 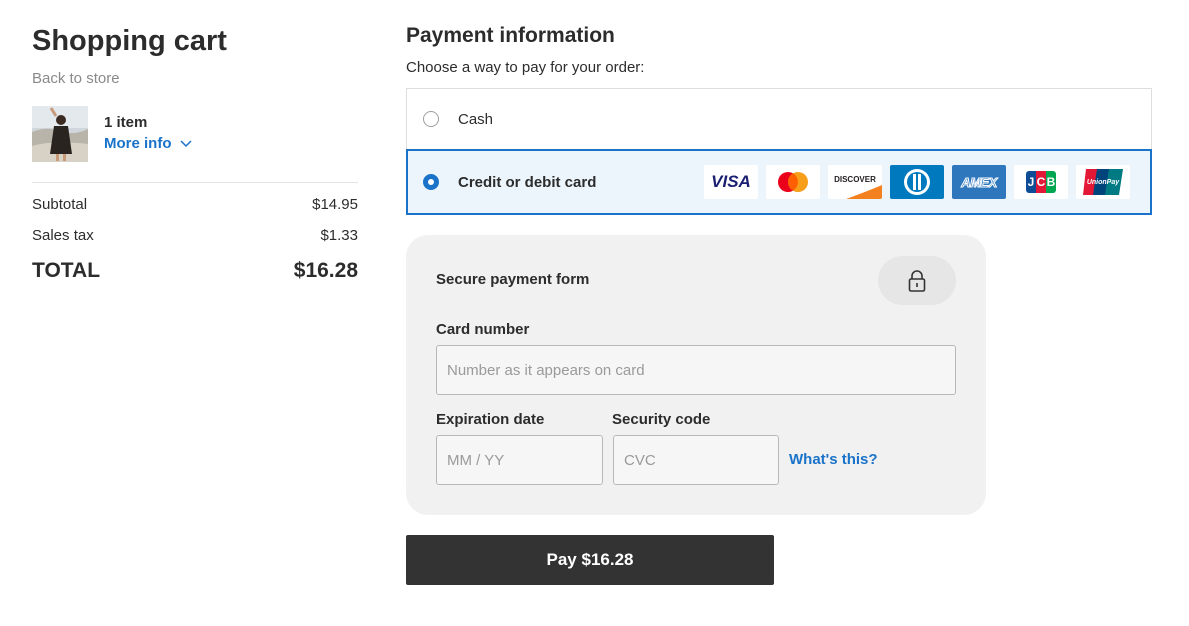 I want to click on card-number-label: Card number, so click(x=483, y=329).